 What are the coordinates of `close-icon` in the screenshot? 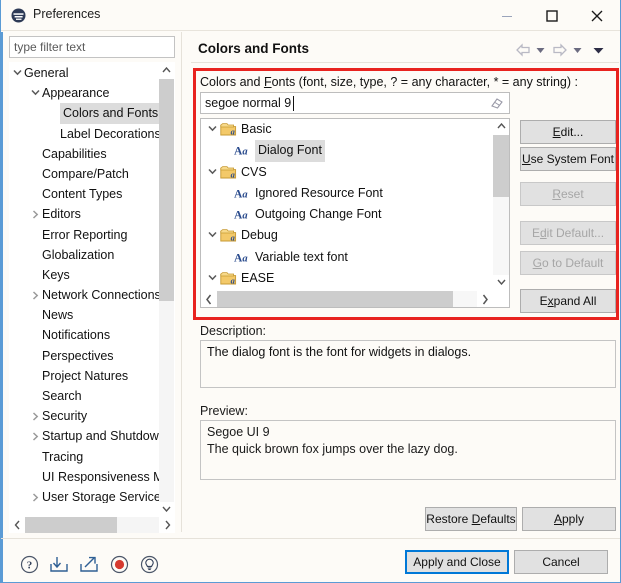 It's located at (596, 15).